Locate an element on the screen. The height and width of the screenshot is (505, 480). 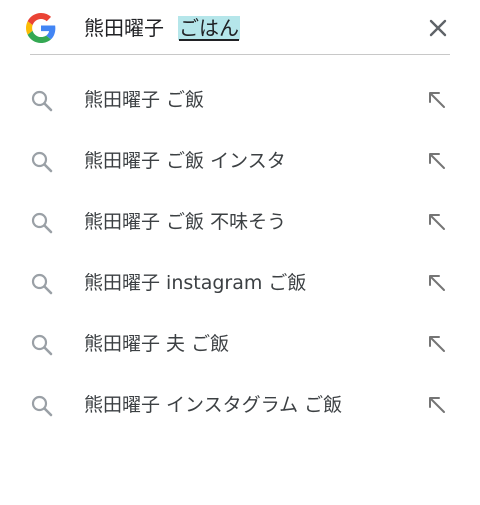
suggestion-item: 熊田曜子 ご飯 不味そう is located at coordinates (240, 222).